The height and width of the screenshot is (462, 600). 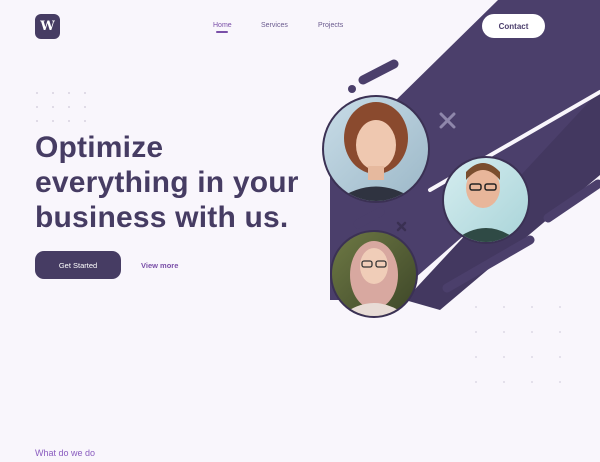 I want to click on hero-headline-line-3: business with us., so click(x=162, y=217).